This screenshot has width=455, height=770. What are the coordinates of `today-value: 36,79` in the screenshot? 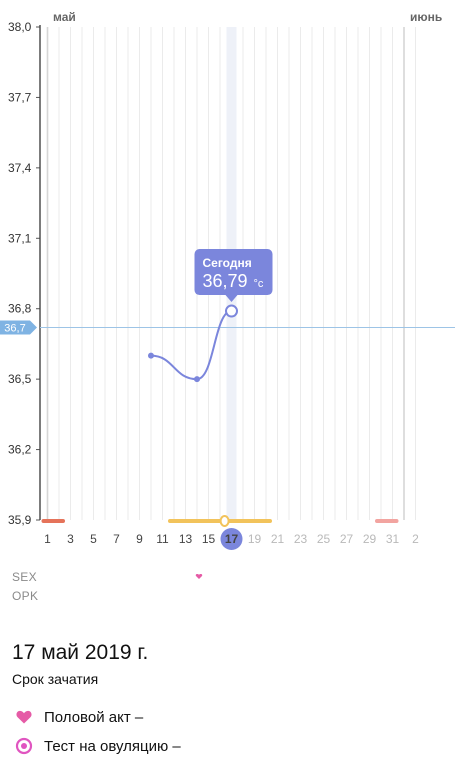 It's located at (225, 281).